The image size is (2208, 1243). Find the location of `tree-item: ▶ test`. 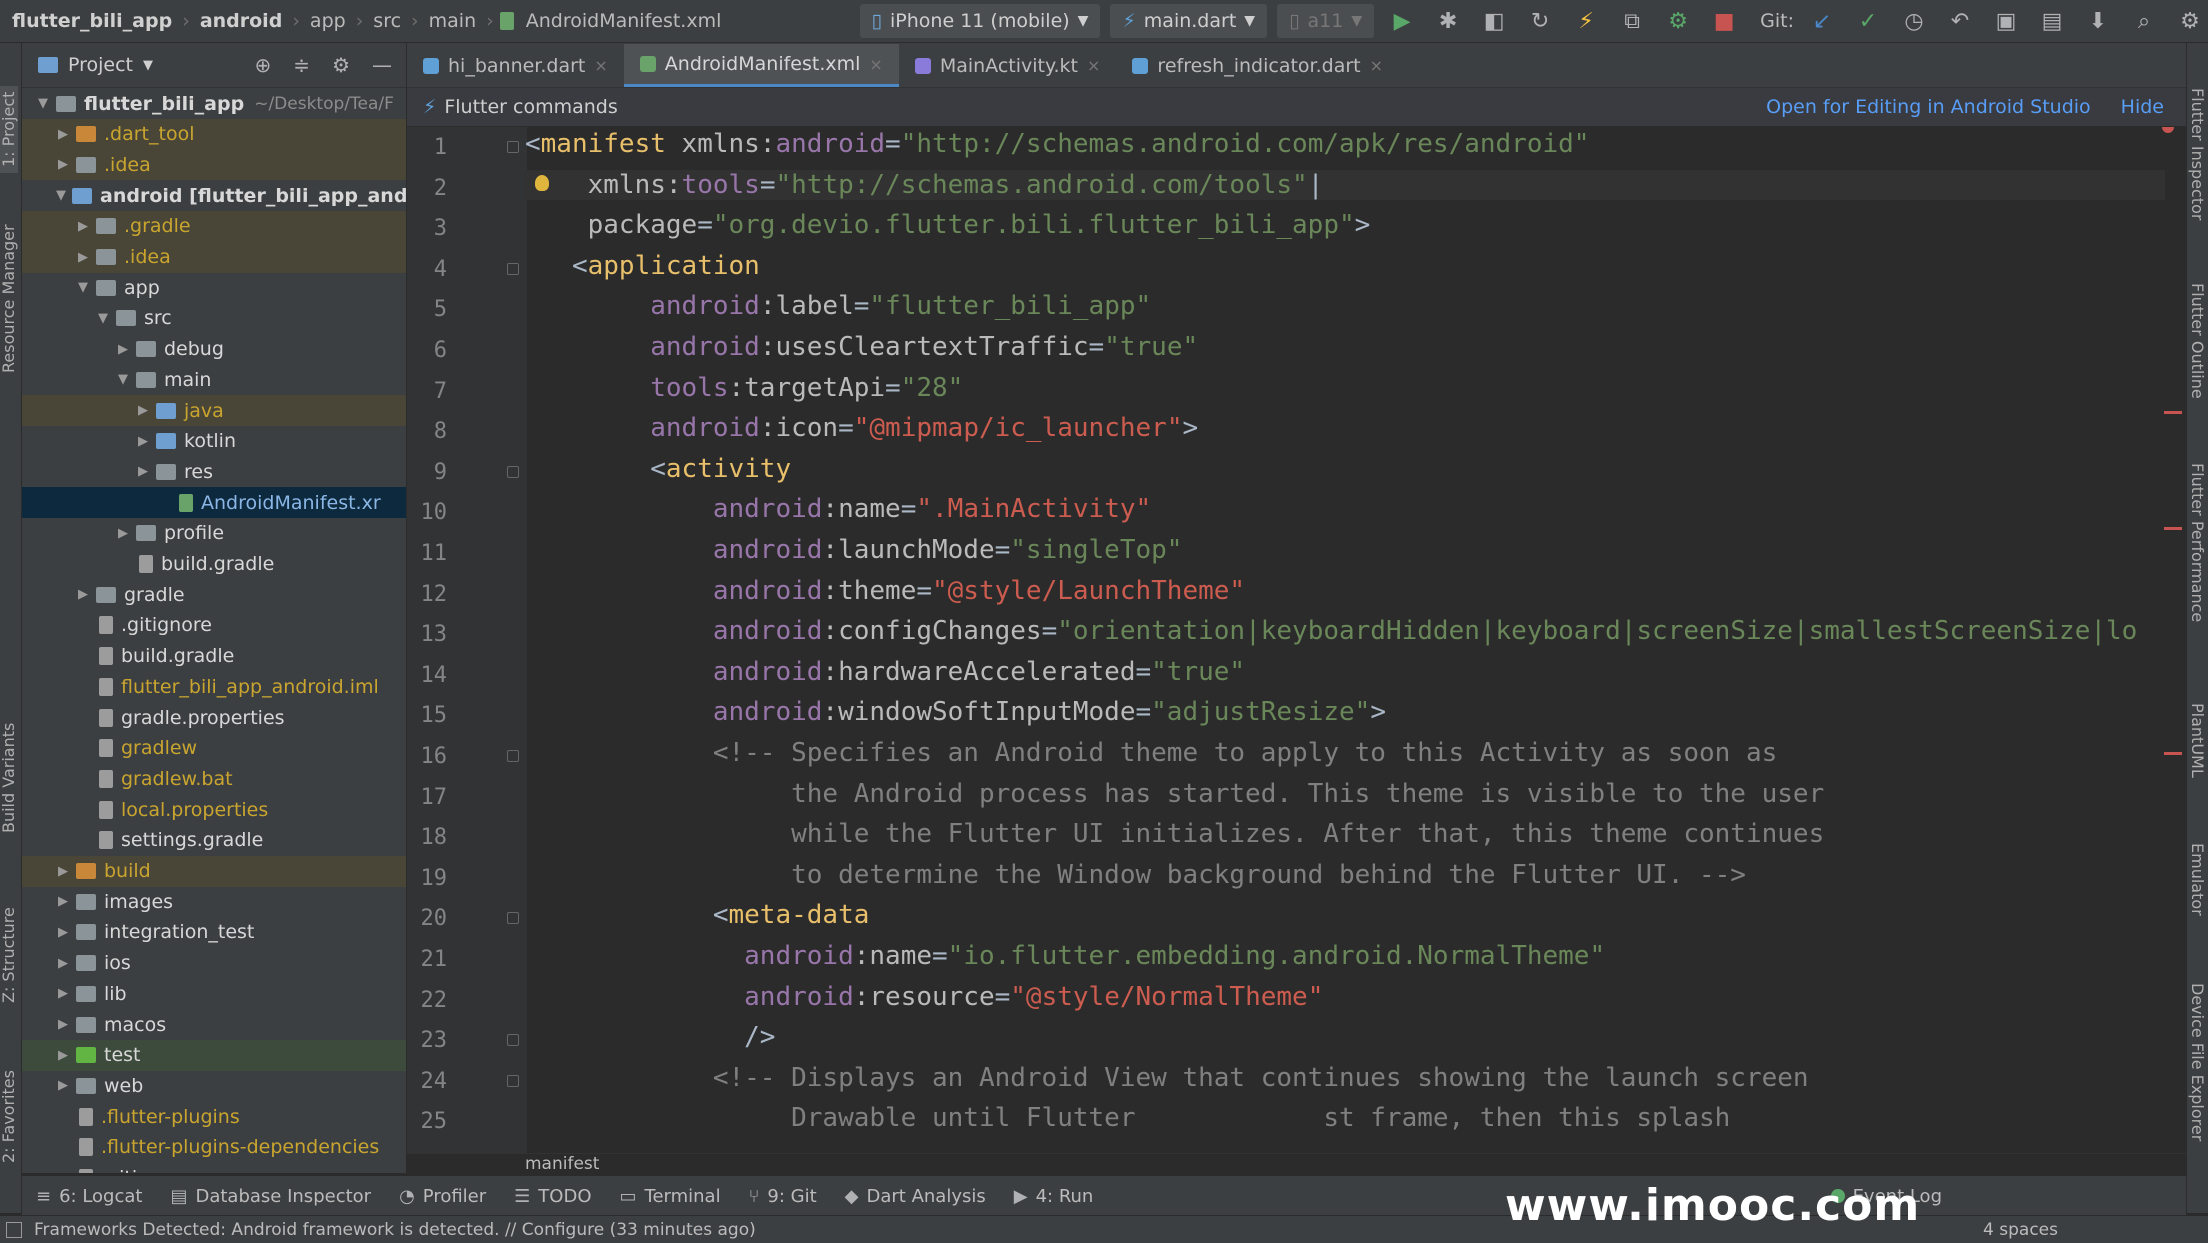

tree-item: ▶ test is located at coordinates (214, 1055).